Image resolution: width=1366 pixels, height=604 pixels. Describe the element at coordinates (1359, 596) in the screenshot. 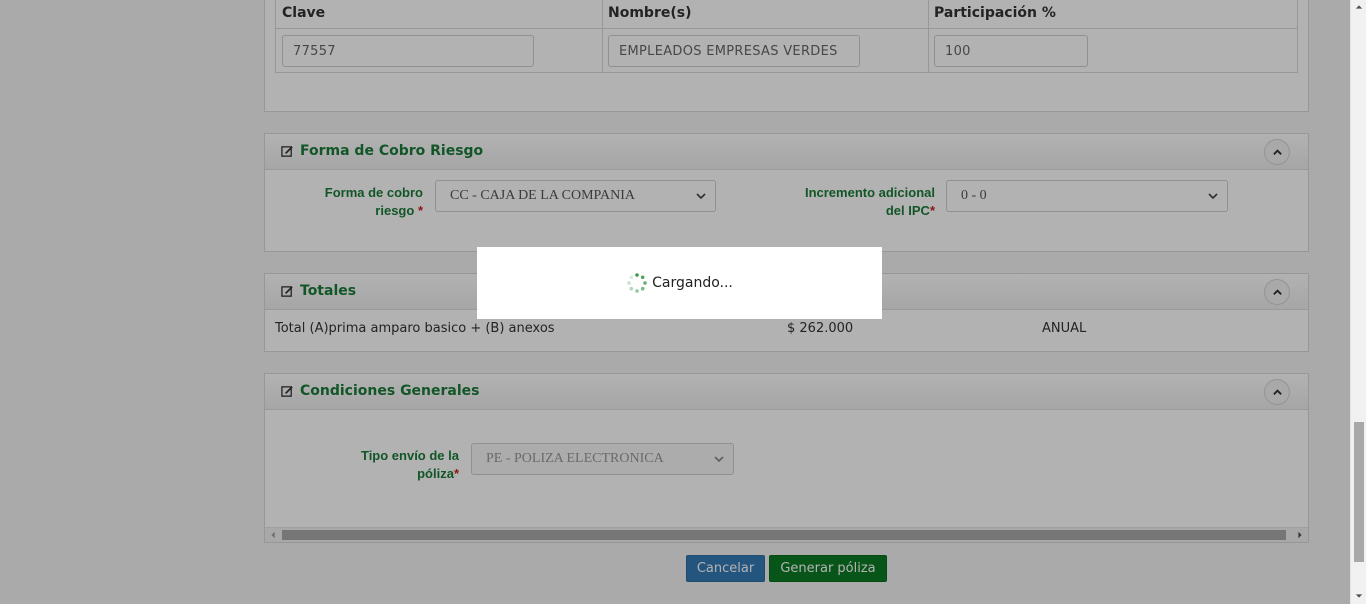

I see `scroll-down-icon` at that location.